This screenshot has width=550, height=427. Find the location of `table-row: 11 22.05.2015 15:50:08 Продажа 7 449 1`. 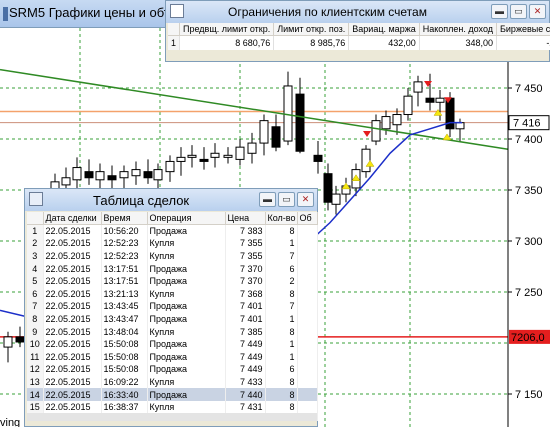

table-row: 11 22.05.2015 15:50:08 Продажа 7 449 1 is located at coordinates (172, 357).